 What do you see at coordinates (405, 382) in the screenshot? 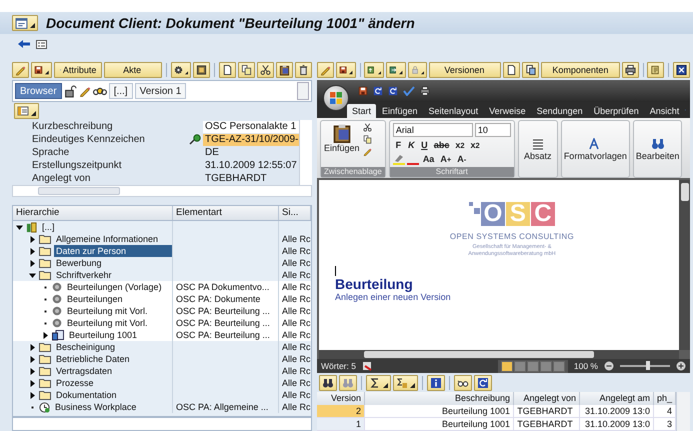
I see `subtotal-button` at bounding box center [405, 382].